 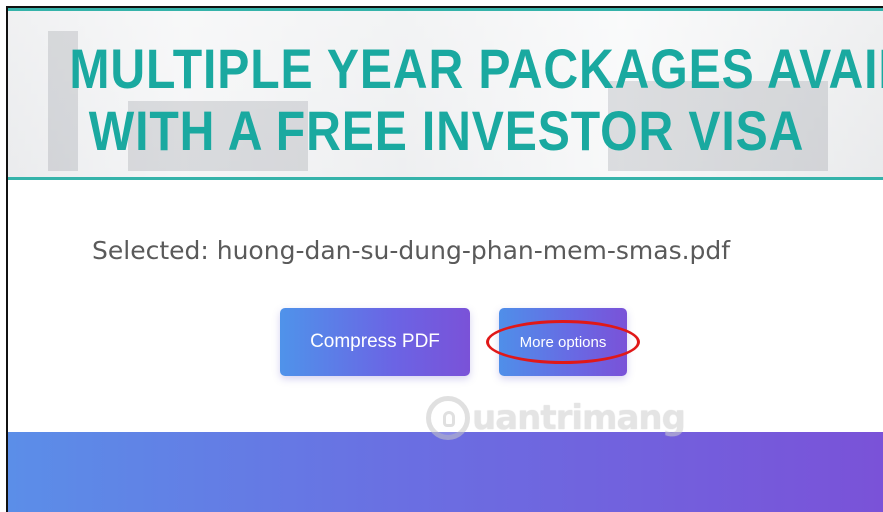 What do you see at coordinates (375, 342) in the screenshot?
I see `compress-pdf-button: Compress PDF` at bounding box center [375, 342].